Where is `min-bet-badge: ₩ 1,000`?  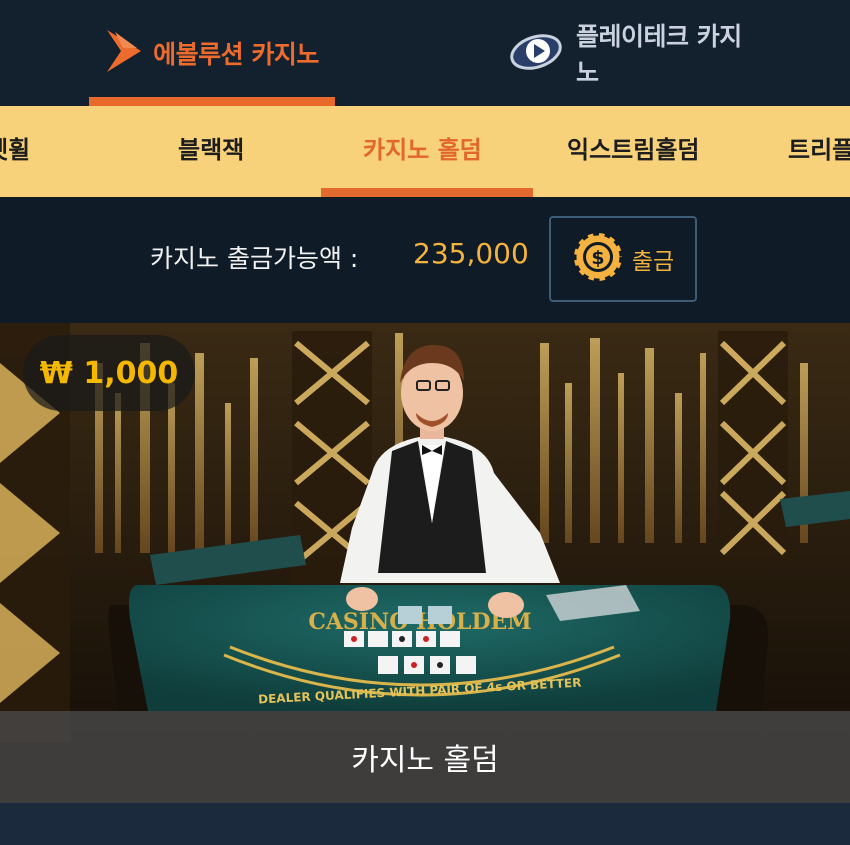 min-bet-badge: ₩ 1,000 is located at coordinates (109, 373).